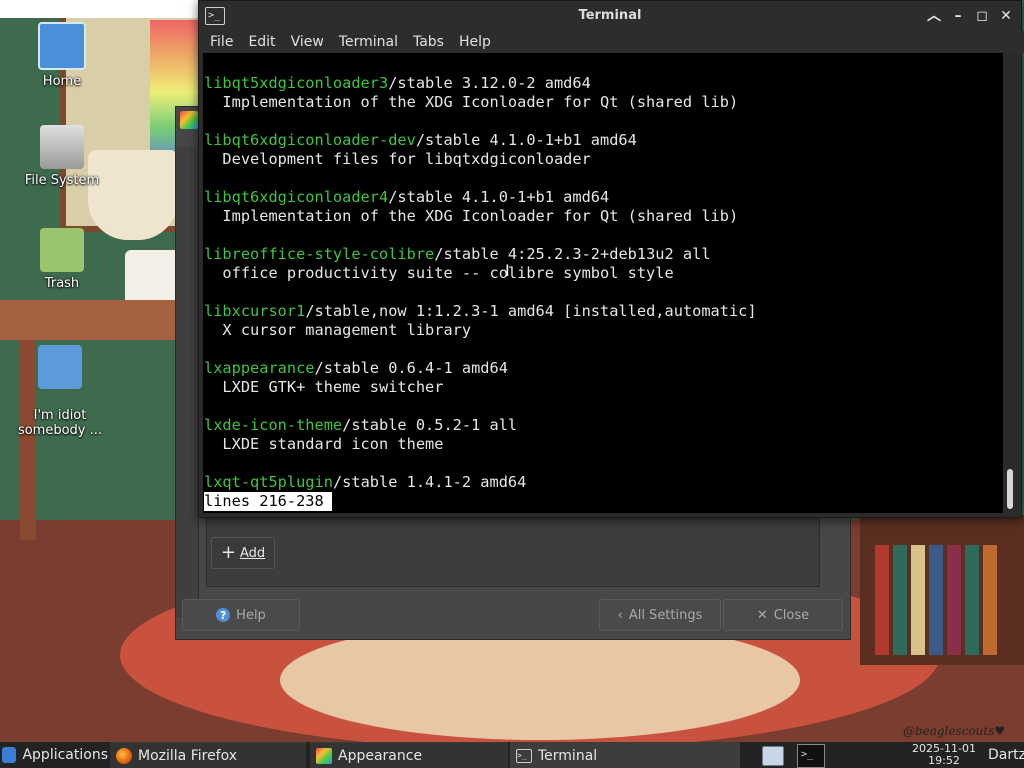  What do you see at coordinates (262, 42) in the screenshot?
I see `menu-edit: Edit` at bounding box center [262, 42].